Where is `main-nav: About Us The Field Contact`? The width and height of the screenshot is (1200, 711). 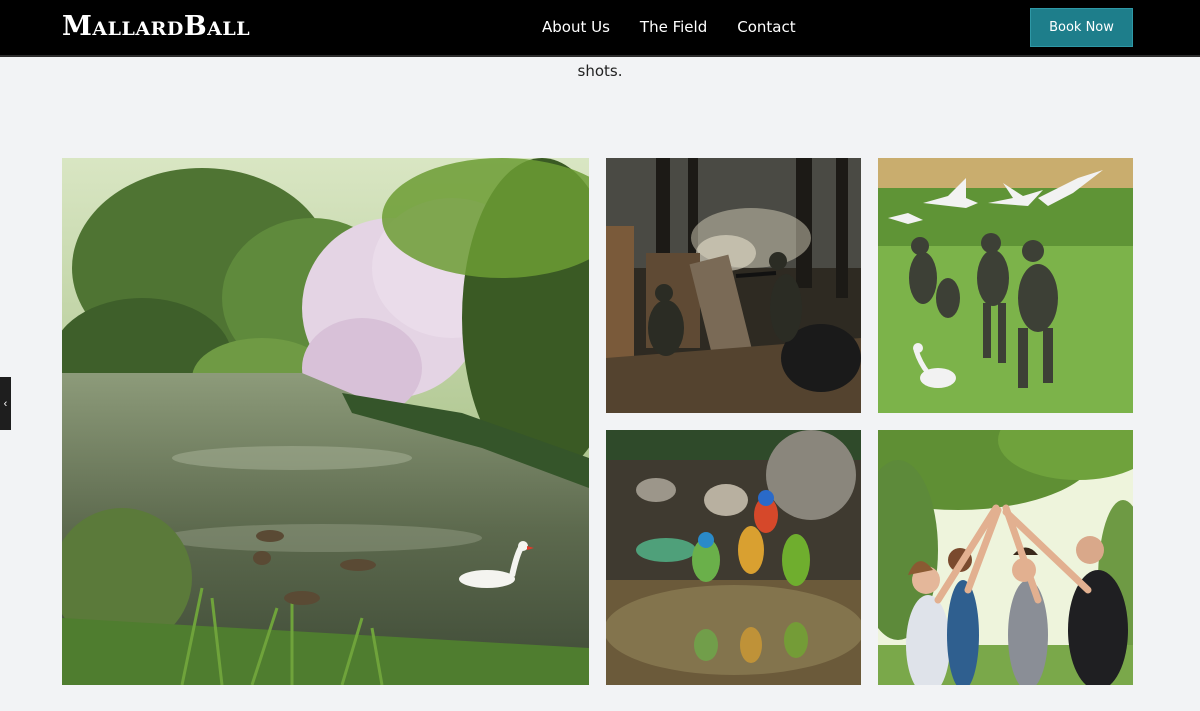
main-nav: About Us The Field Contact is located at coordinates (669, 27).